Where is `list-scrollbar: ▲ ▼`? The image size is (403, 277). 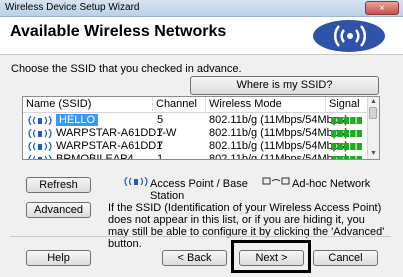
list-scrollbar: ▲ ▼ is located at coordinates (373, 128).